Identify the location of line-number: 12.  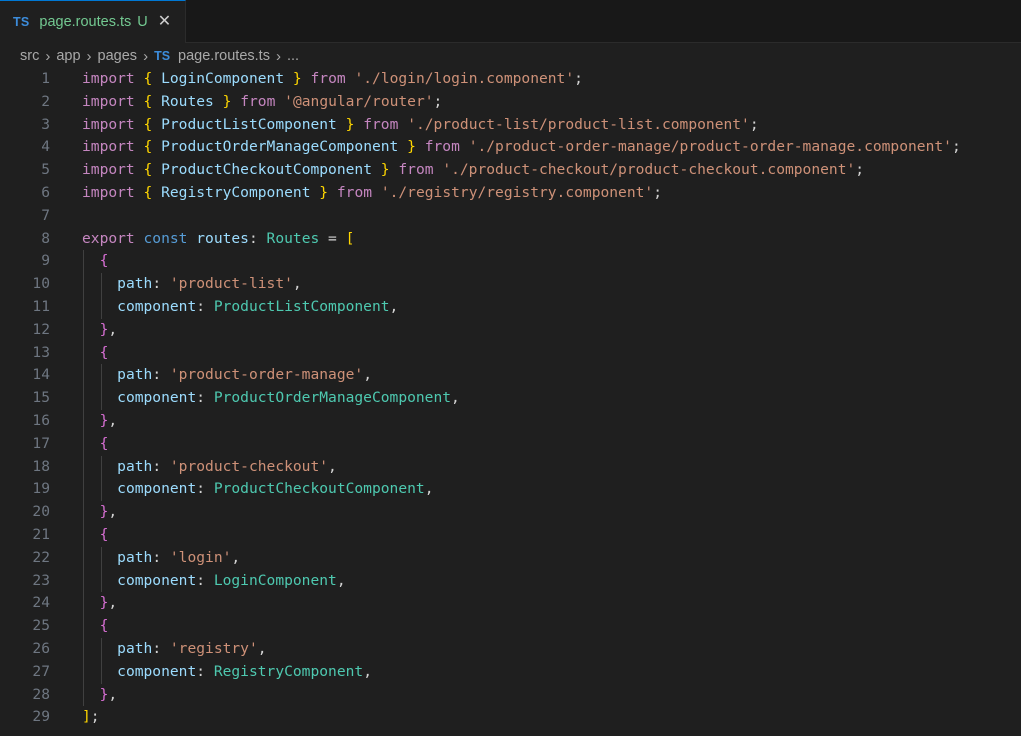
(41, 329).